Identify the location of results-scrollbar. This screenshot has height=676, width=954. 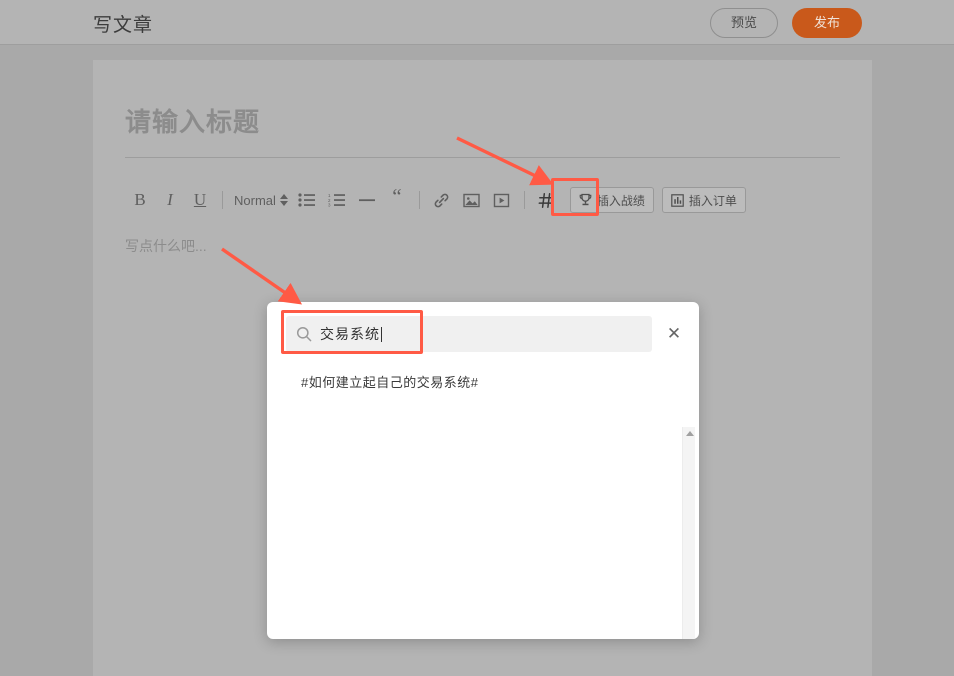
(688, 533).